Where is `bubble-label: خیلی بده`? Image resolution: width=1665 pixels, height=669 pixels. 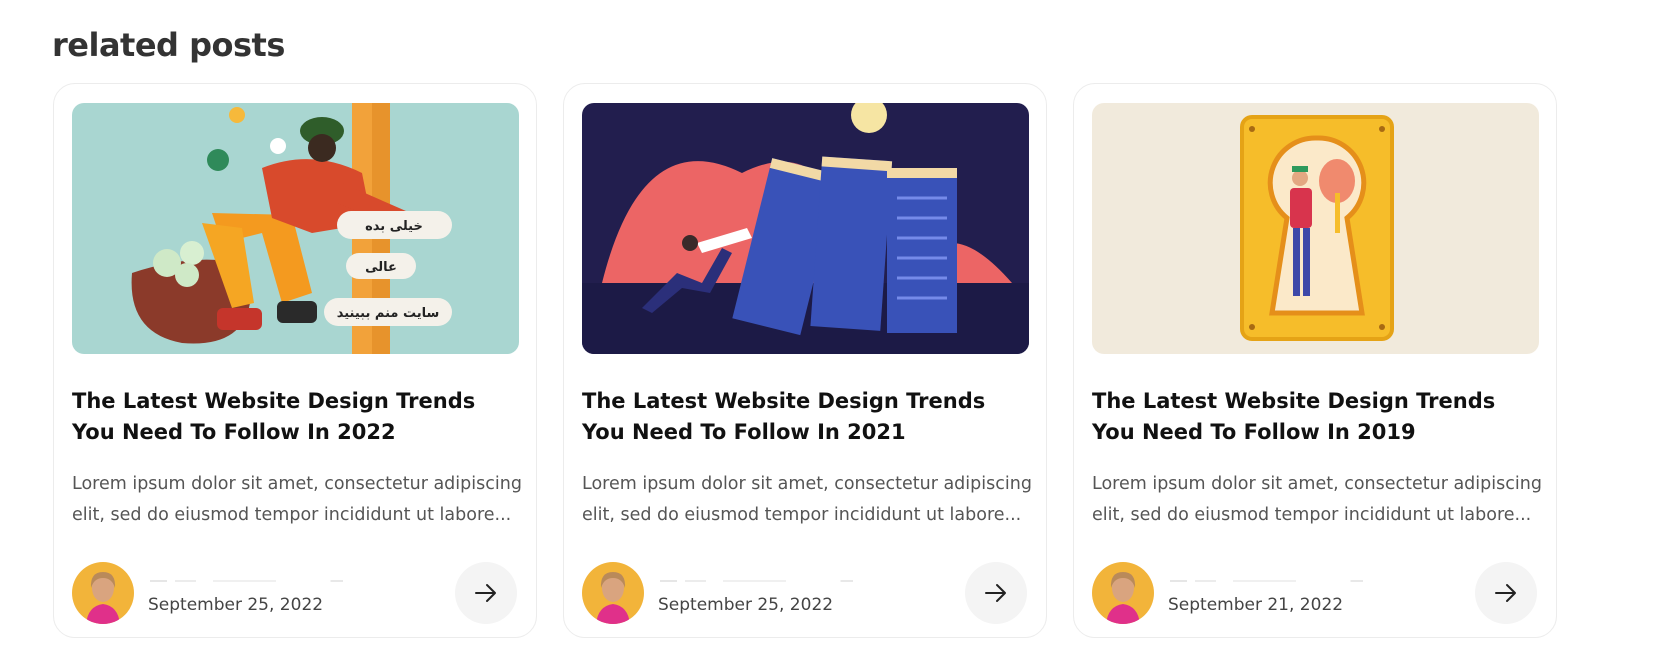
bubble-label: خیلی بده is located at coordinates (394, 226).